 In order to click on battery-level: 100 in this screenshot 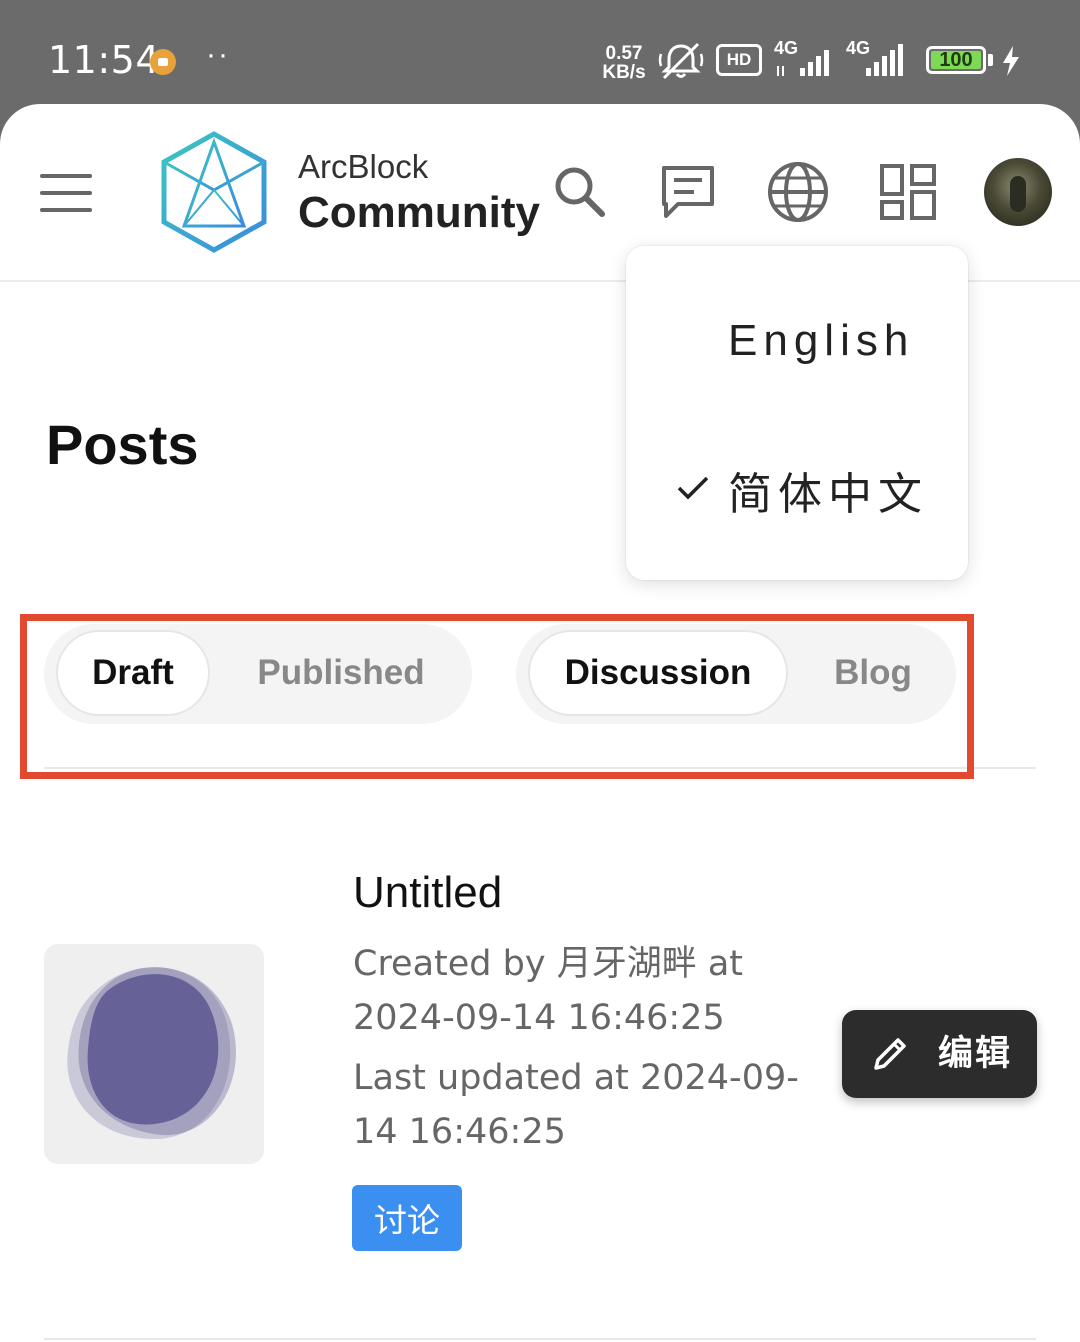, I will do `click(956, 60)`.